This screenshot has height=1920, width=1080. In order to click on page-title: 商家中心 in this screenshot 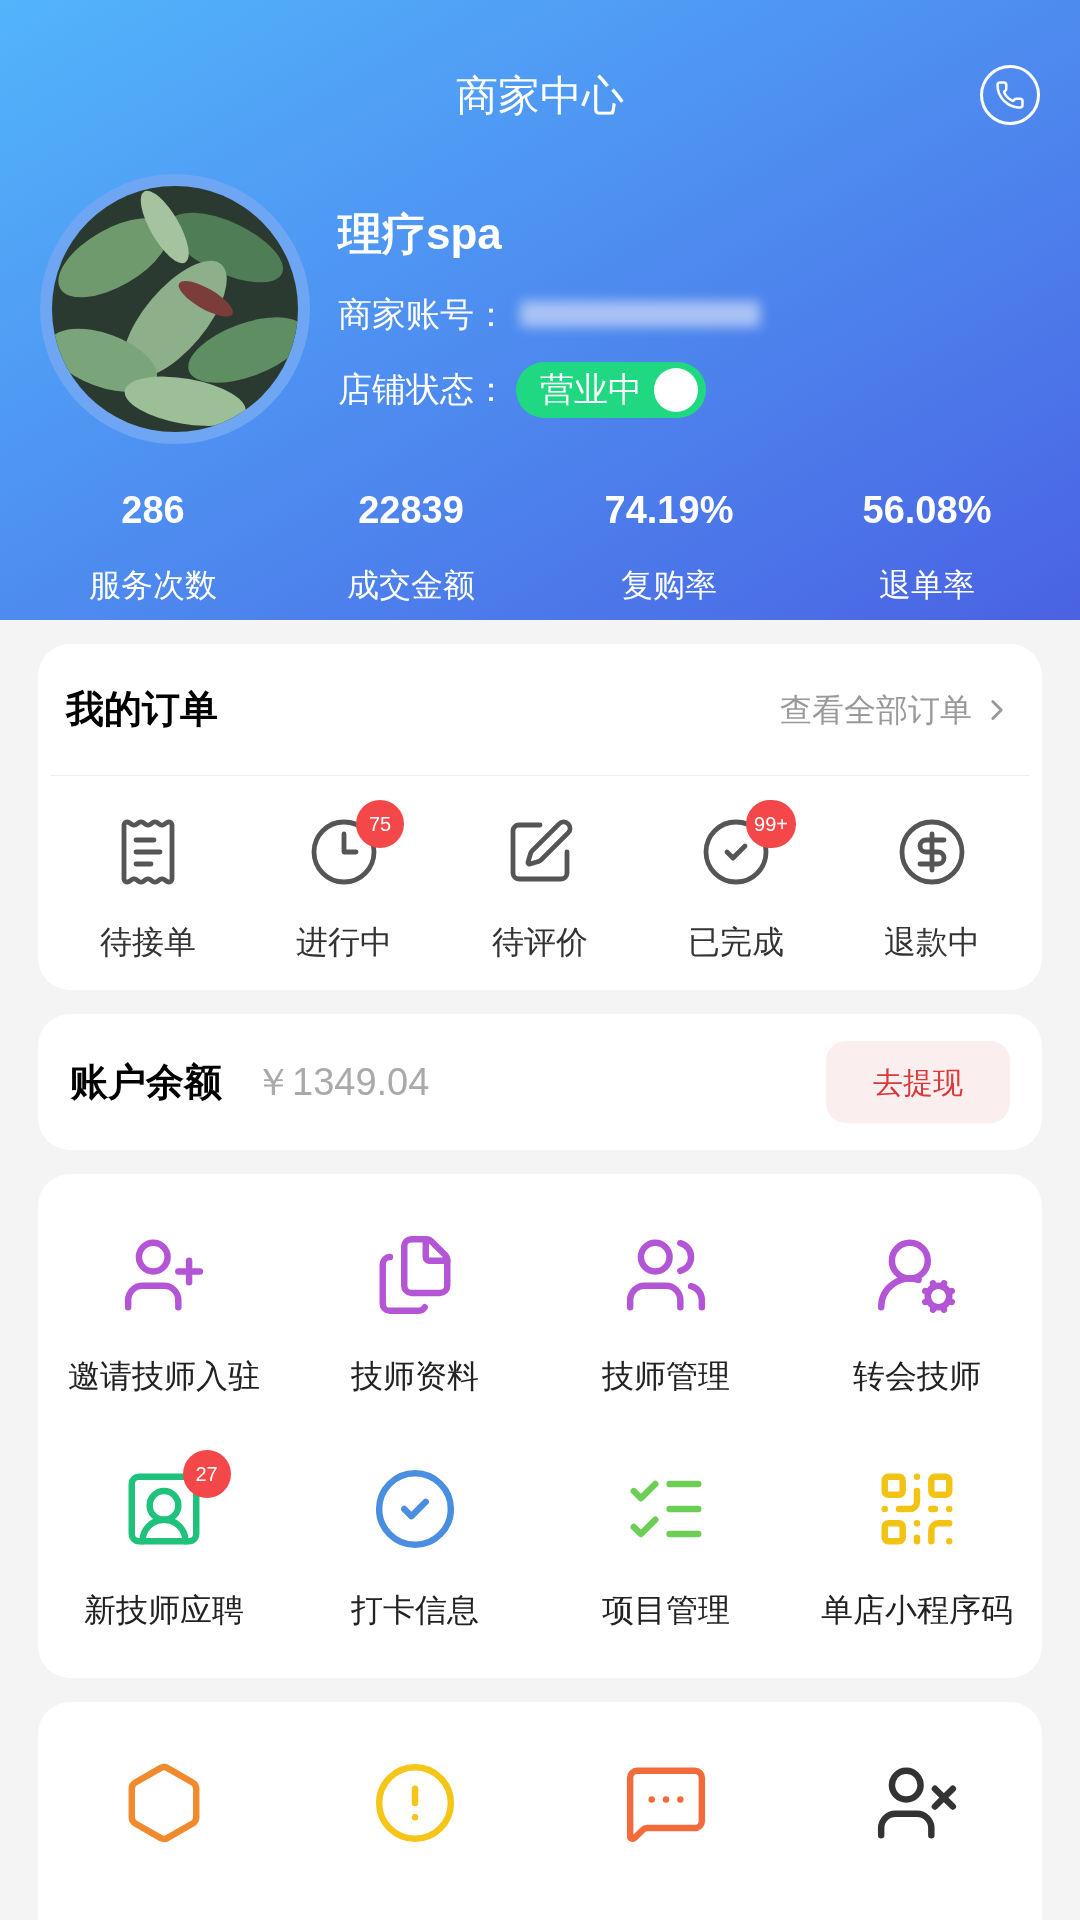, I will do `click(540, 95)`.